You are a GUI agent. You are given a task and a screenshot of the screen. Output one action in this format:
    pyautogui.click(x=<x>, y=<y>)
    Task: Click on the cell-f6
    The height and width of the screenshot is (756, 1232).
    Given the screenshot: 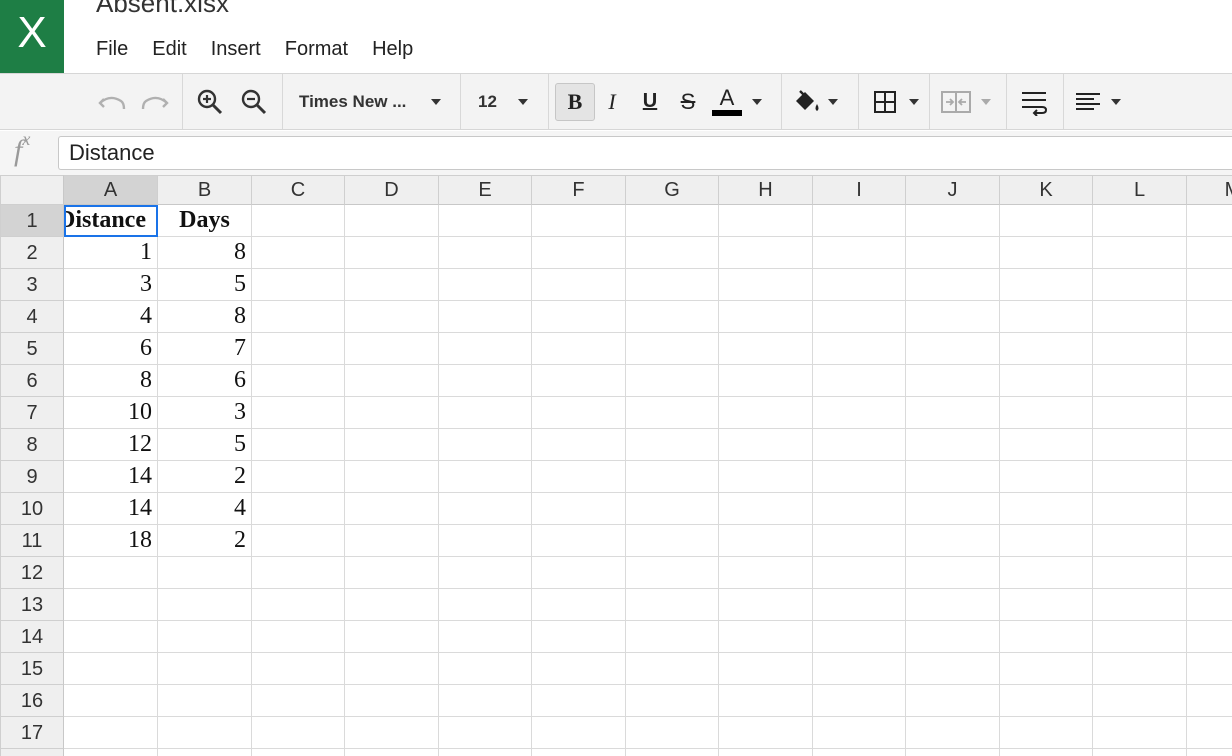 What is the action you would take?
    pyautogui.click(x=579, y=381)
    